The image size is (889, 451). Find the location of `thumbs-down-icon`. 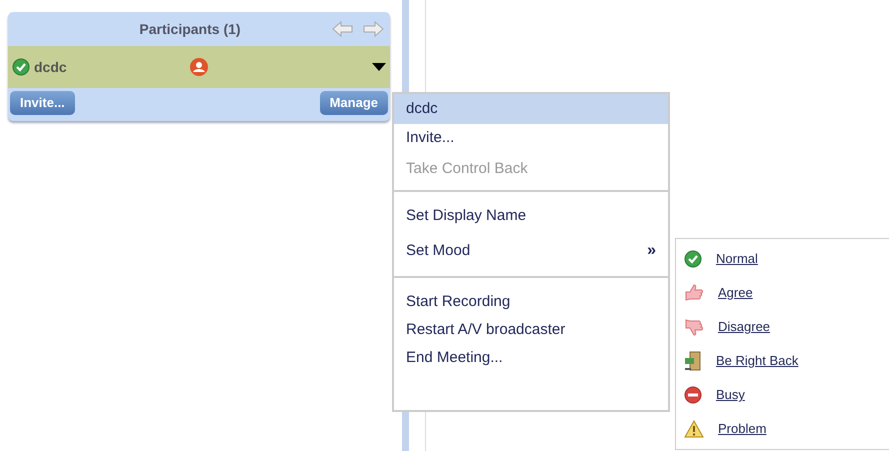

thumbs-down-icon is located at coordinates (694, 327).